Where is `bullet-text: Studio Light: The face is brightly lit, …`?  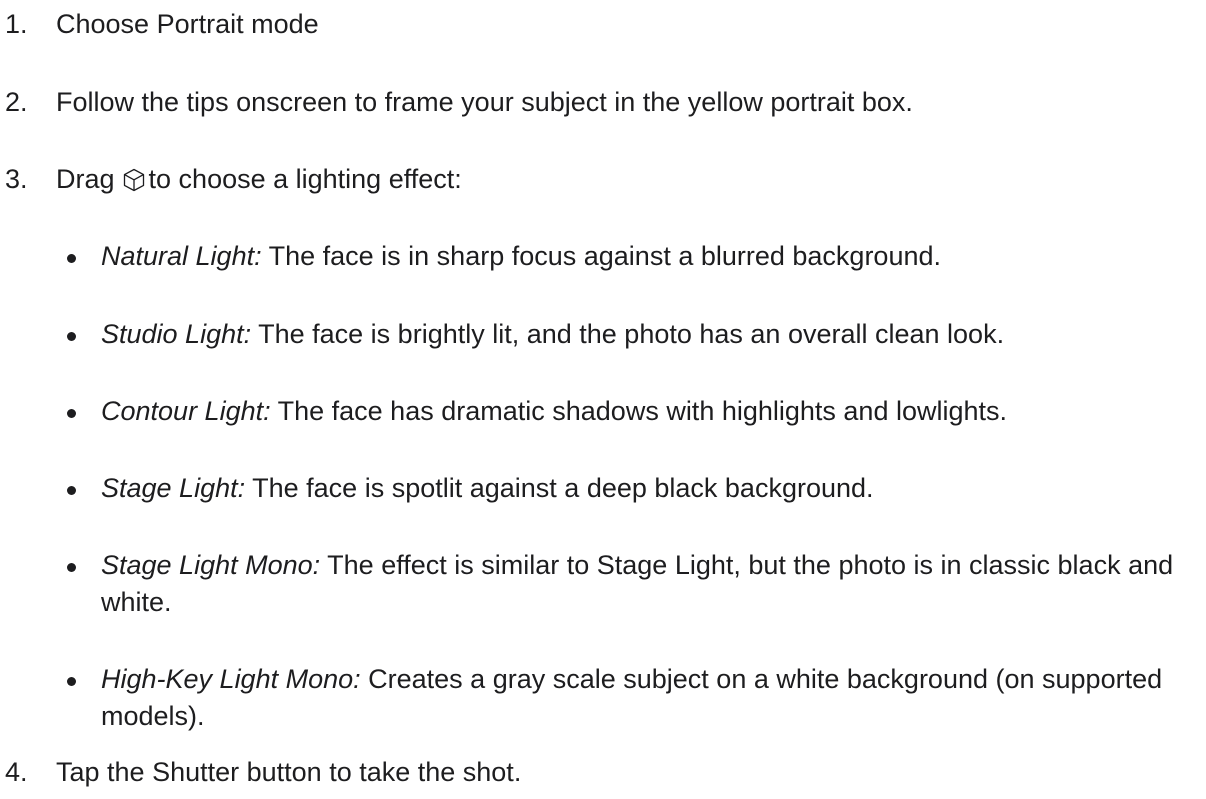
bullet-text: Studio Light: The face is brightly lit, … is located at coordinates (648, 334).